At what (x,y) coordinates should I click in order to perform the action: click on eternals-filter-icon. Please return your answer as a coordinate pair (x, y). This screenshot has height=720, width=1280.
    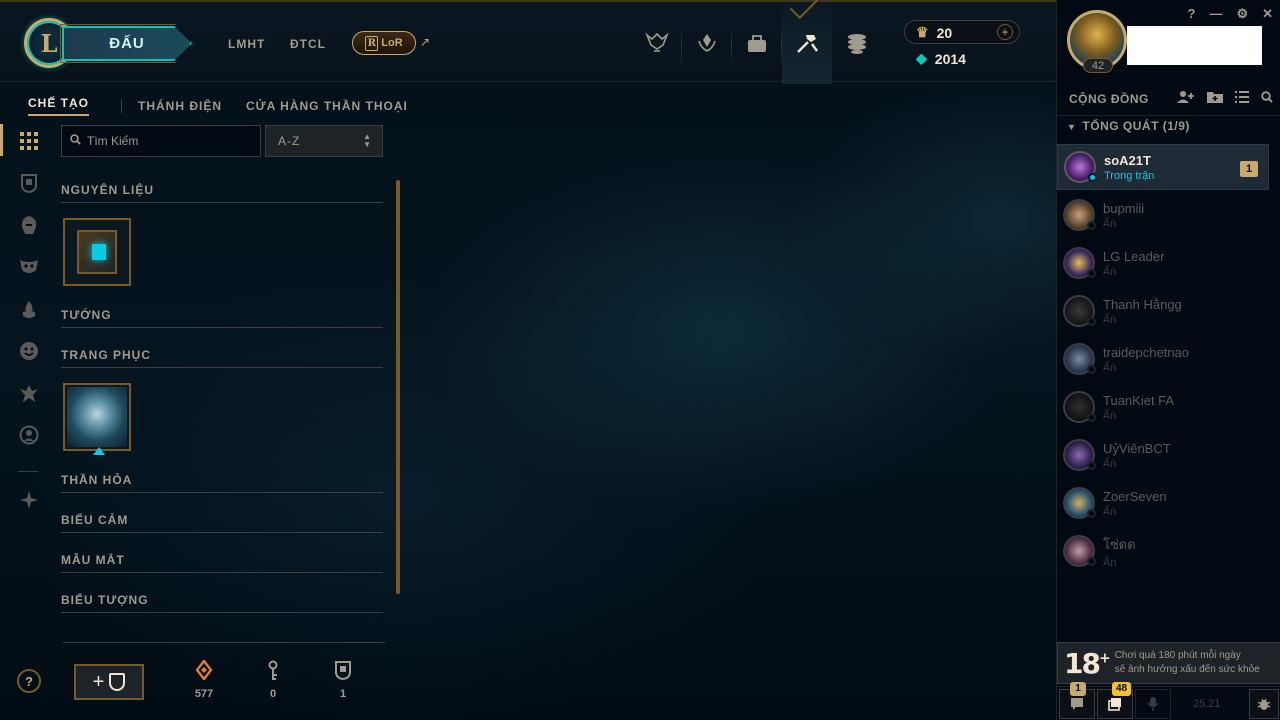
    Looking at the image, I should click on (29, 393).